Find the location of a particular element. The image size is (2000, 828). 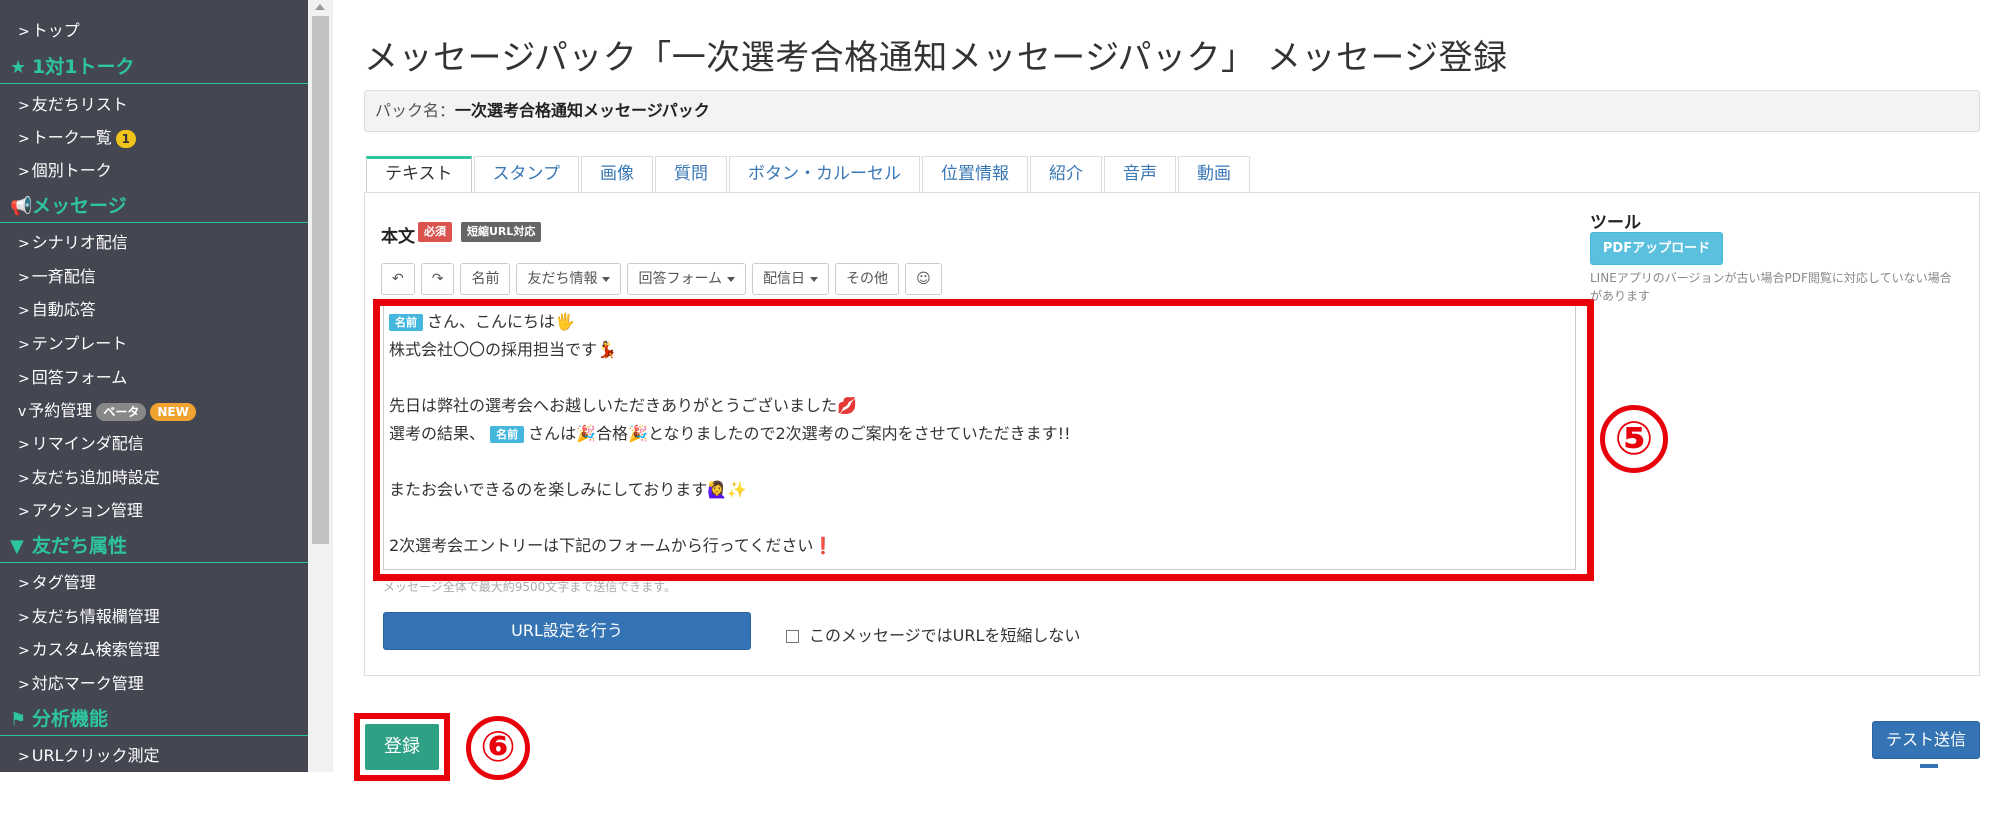

annotation-mark-5: ⑤ is located at coordinates (1634, 439).